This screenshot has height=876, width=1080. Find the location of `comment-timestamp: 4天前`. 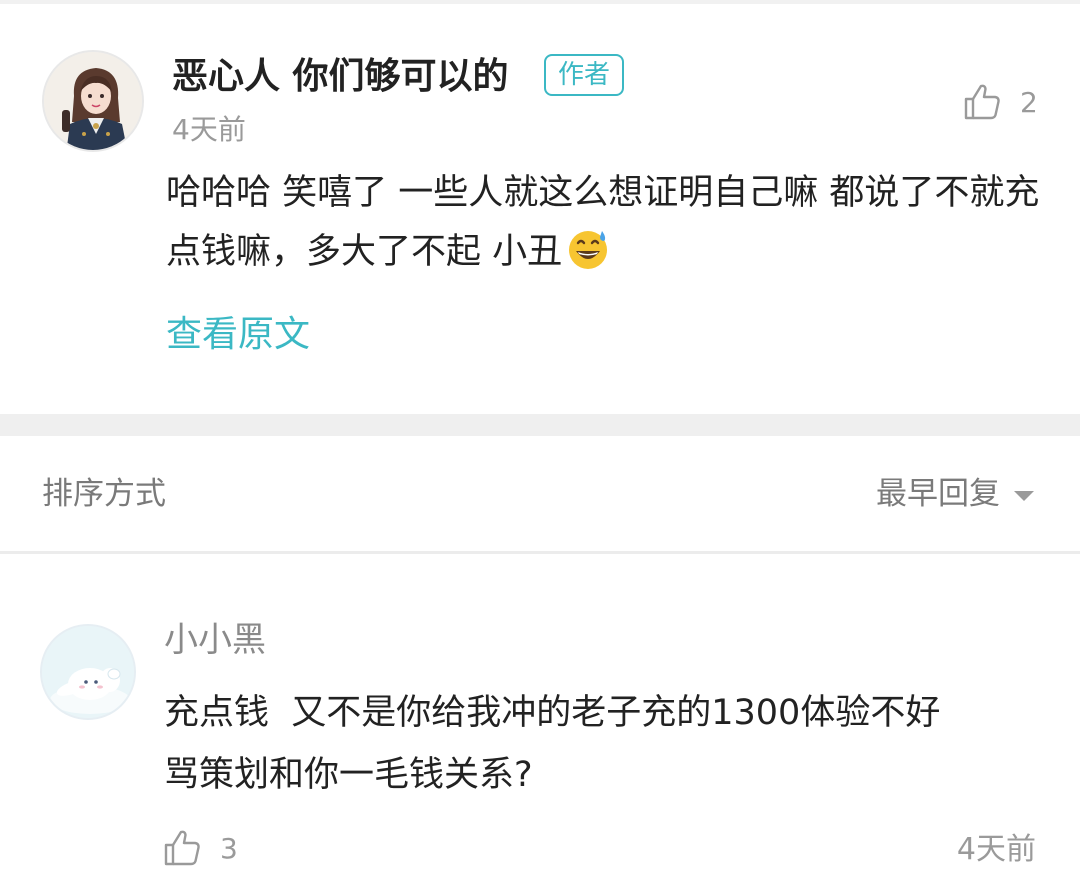

comment-timestamp: 4天前 is located at coordinates (209, 129).